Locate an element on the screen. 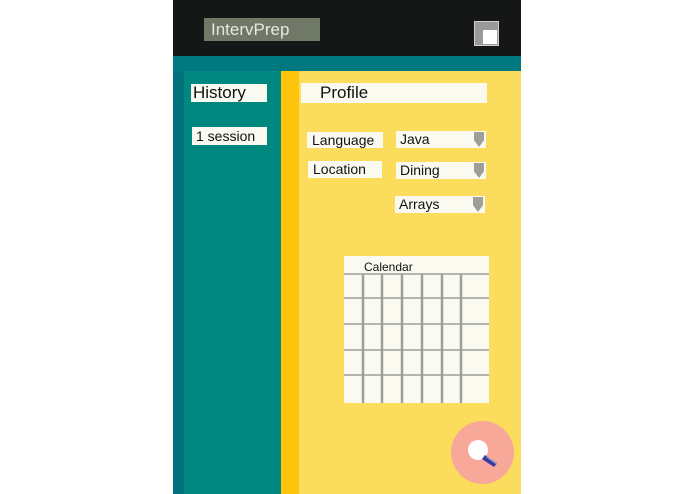  topic-dropdown-value: Arrays is located at coordinates (419, 204).